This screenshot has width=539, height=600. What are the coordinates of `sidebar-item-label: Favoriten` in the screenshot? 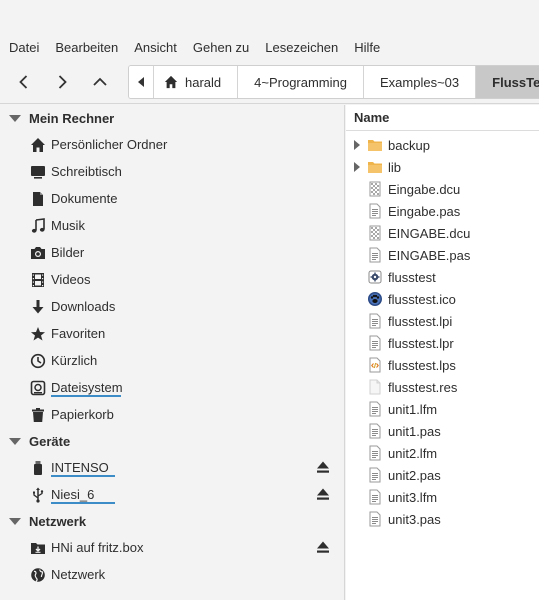 It's located at (78, 333).